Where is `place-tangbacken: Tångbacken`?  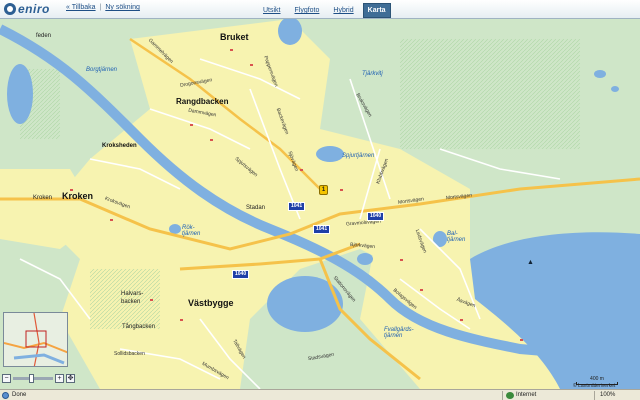
place-tangbacken: Tångbacken is located at coordinates (139, 327).